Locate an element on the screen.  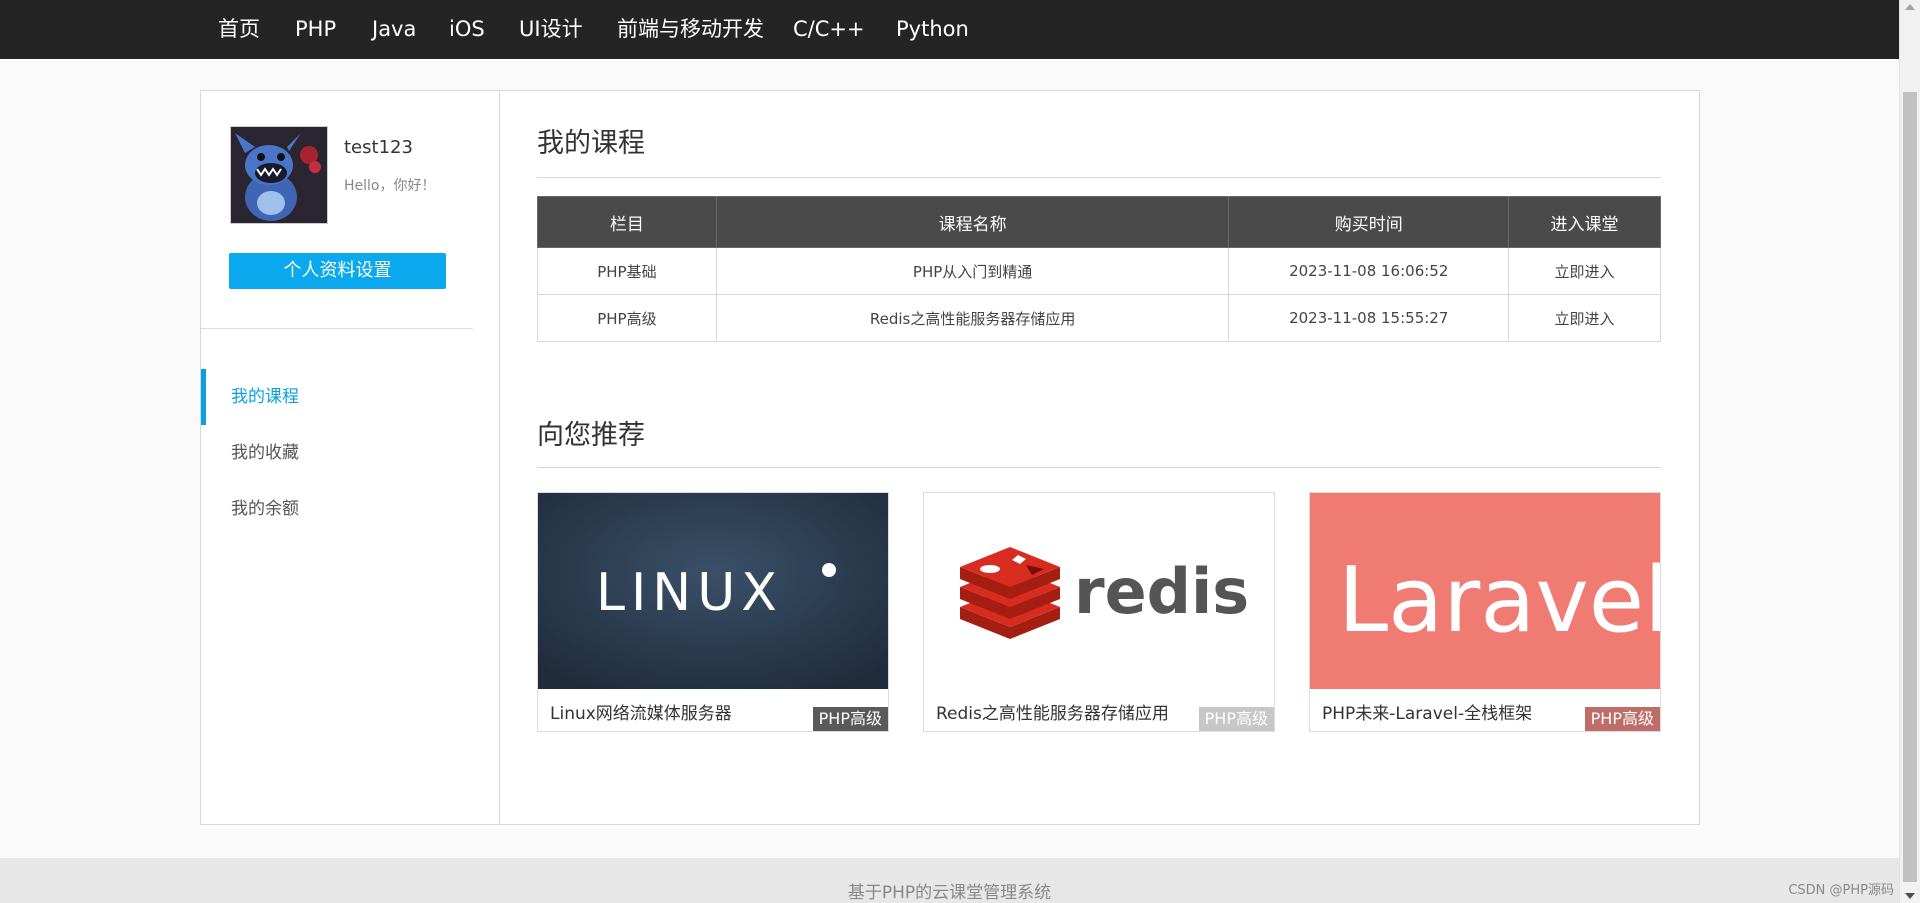
course-thumbnail: LINUX is located at coordinates (713, 591).